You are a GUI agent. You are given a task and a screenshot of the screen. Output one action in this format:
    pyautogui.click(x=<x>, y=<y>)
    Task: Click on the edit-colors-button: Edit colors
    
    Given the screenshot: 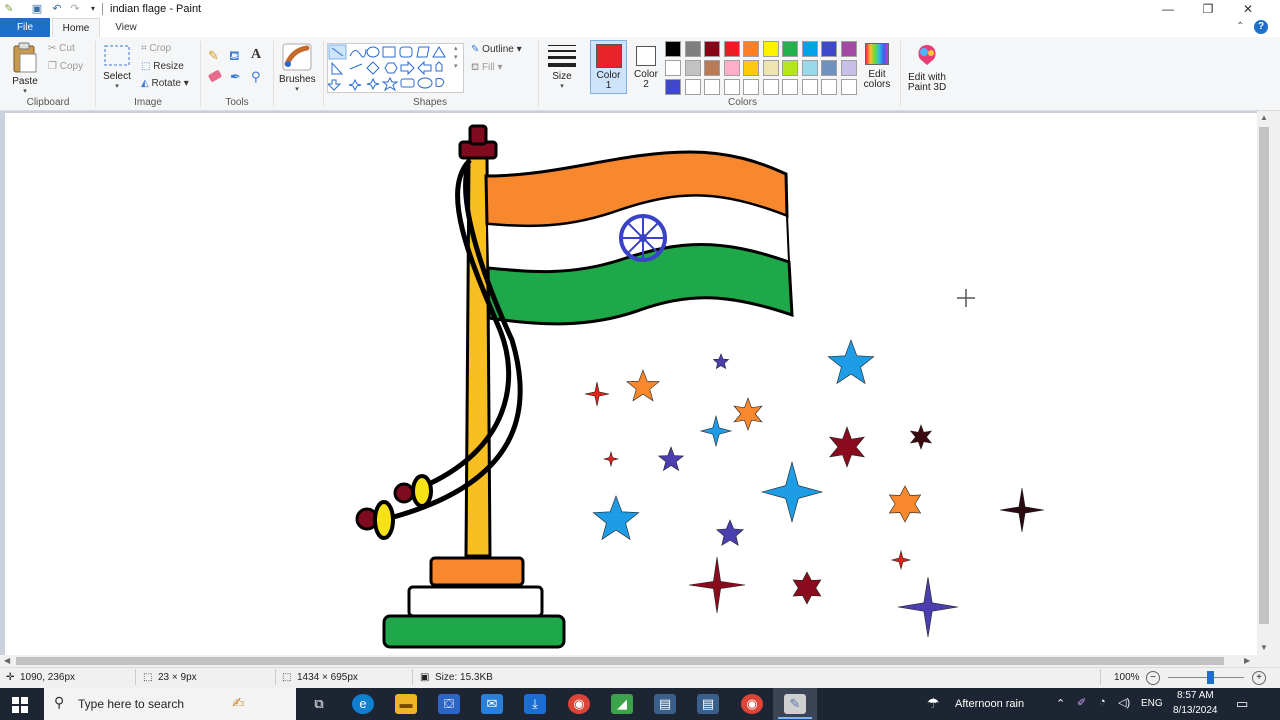 What is the action you would take?
    pyautogui.click(x=877, y=68)
    